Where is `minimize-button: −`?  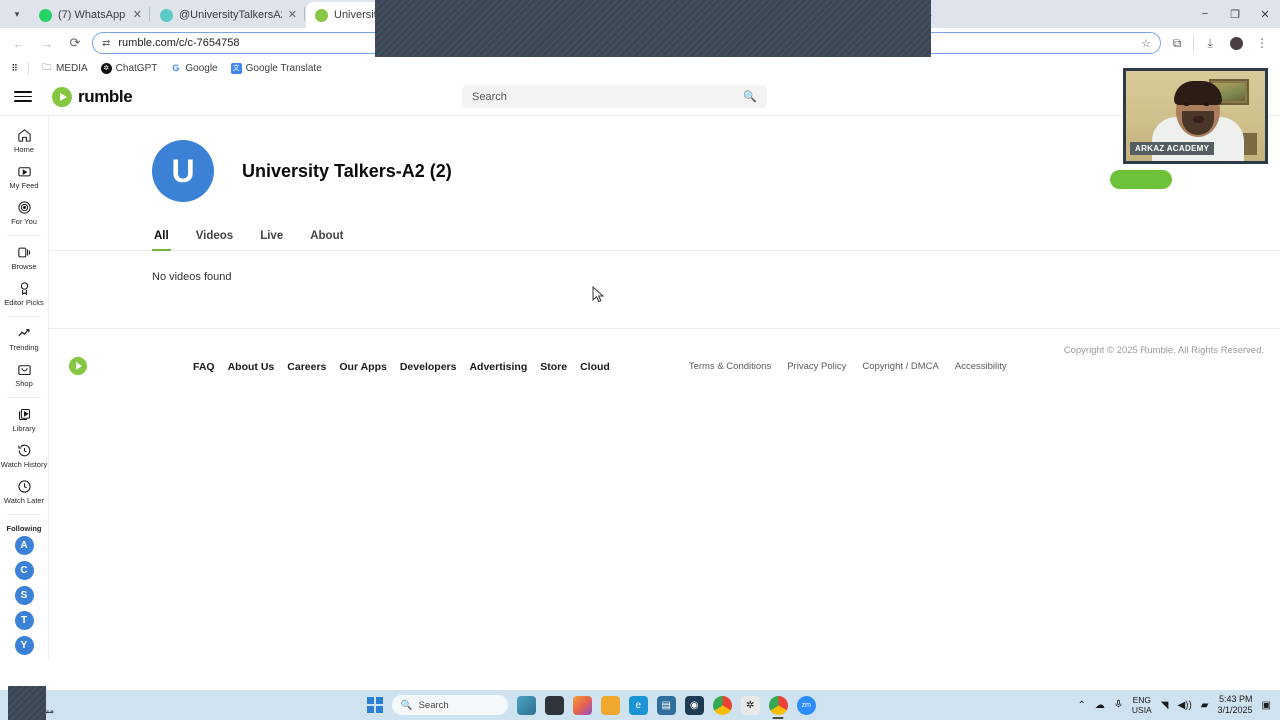 minimize-button: − is located at coordinates (1205, 14).